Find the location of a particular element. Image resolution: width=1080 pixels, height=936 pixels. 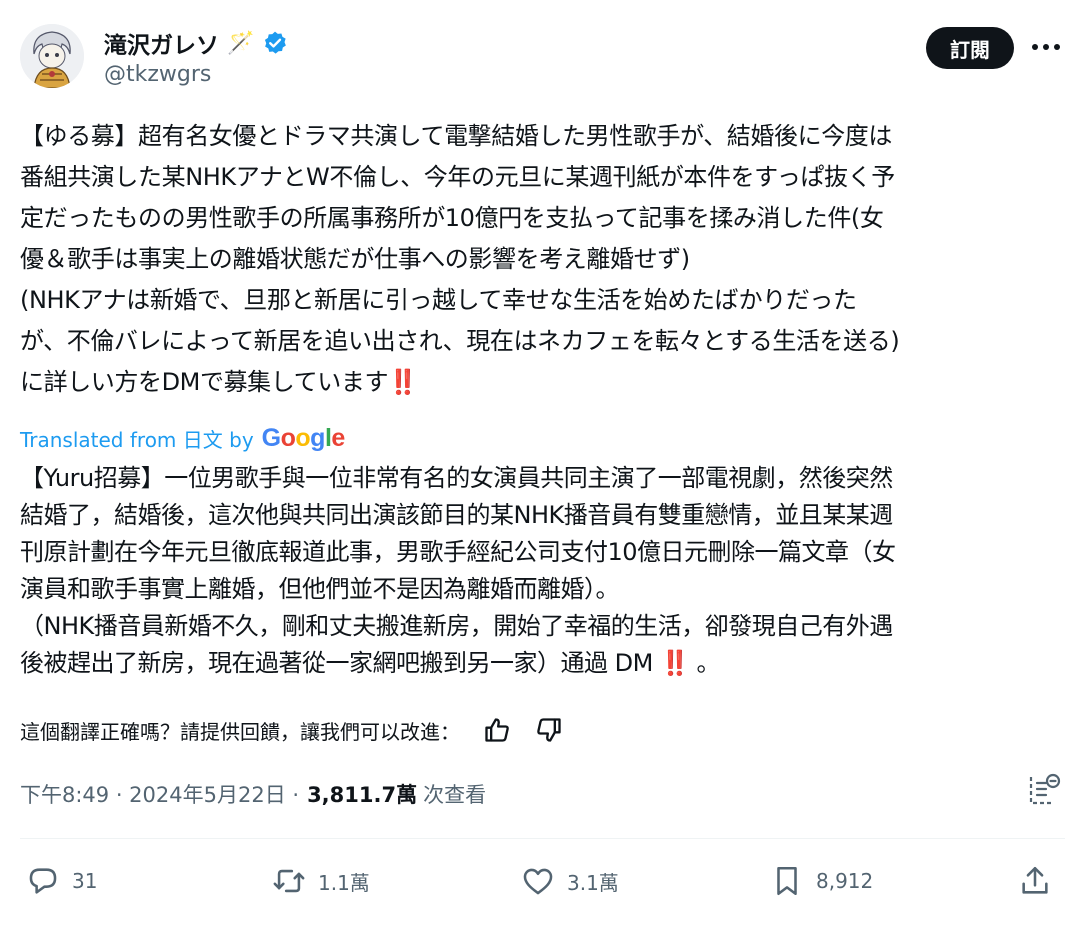

tweet-meta: 下午8:49 · 2024年5月22日 · 3,811.7萬 次查看 is located at coordinates (253, 794).